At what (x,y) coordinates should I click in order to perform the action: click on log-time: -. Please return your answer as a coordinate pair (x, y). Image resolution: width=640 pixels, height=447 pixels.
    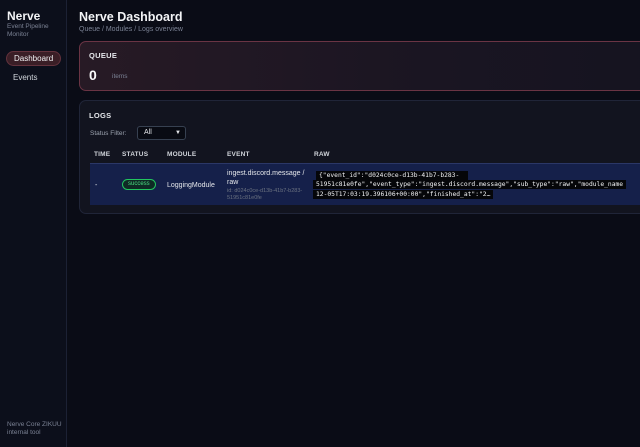
    Looking at the image, I should click on (96, 185).